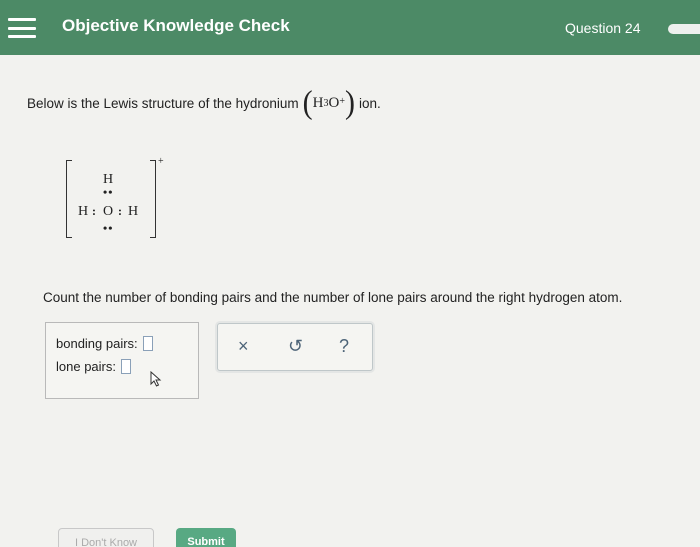 The image size is (700, 547). I want to click on cursor-icon, so click(156, 379).